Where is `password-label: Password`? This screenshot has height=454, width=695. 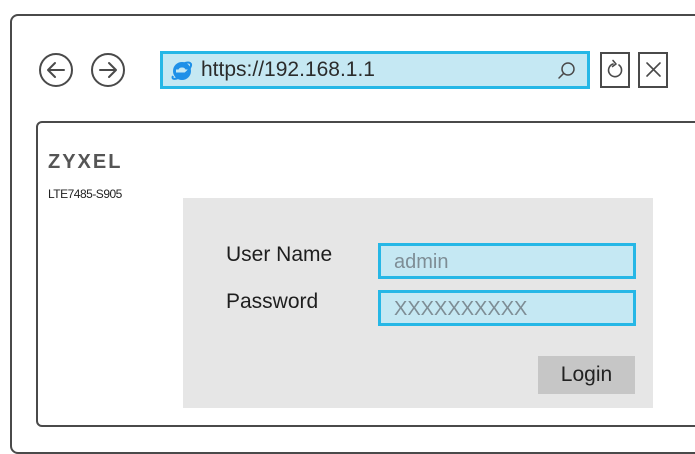 password-label: Password is located at coordinates (272, 301).